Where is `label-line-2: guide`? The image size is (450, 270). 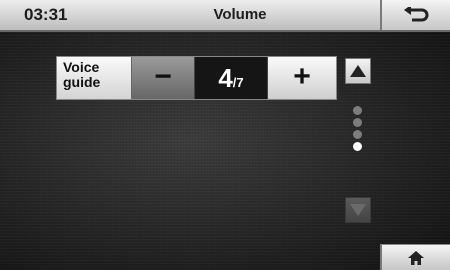
label-line-2: guide is located at coordinates (82, 82).